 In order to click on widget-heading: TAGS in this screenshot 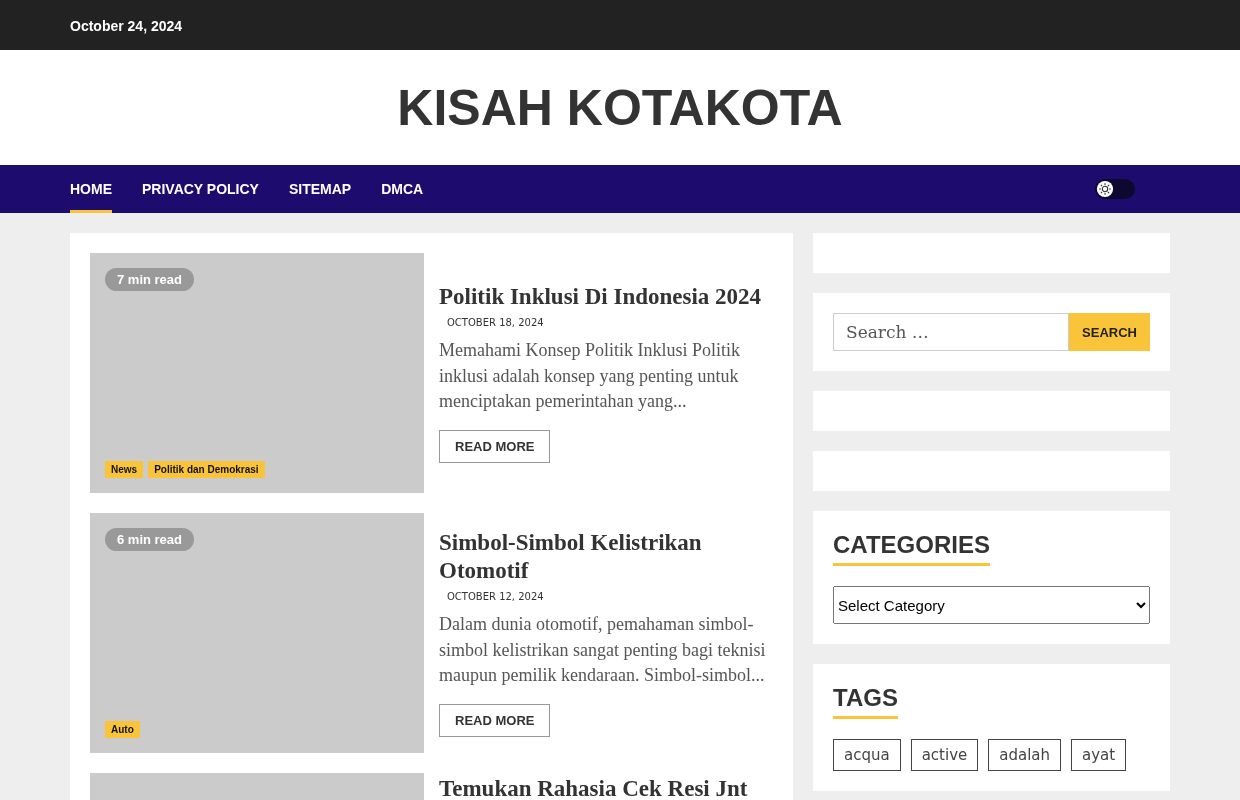, I will do `click(865, 701)`.